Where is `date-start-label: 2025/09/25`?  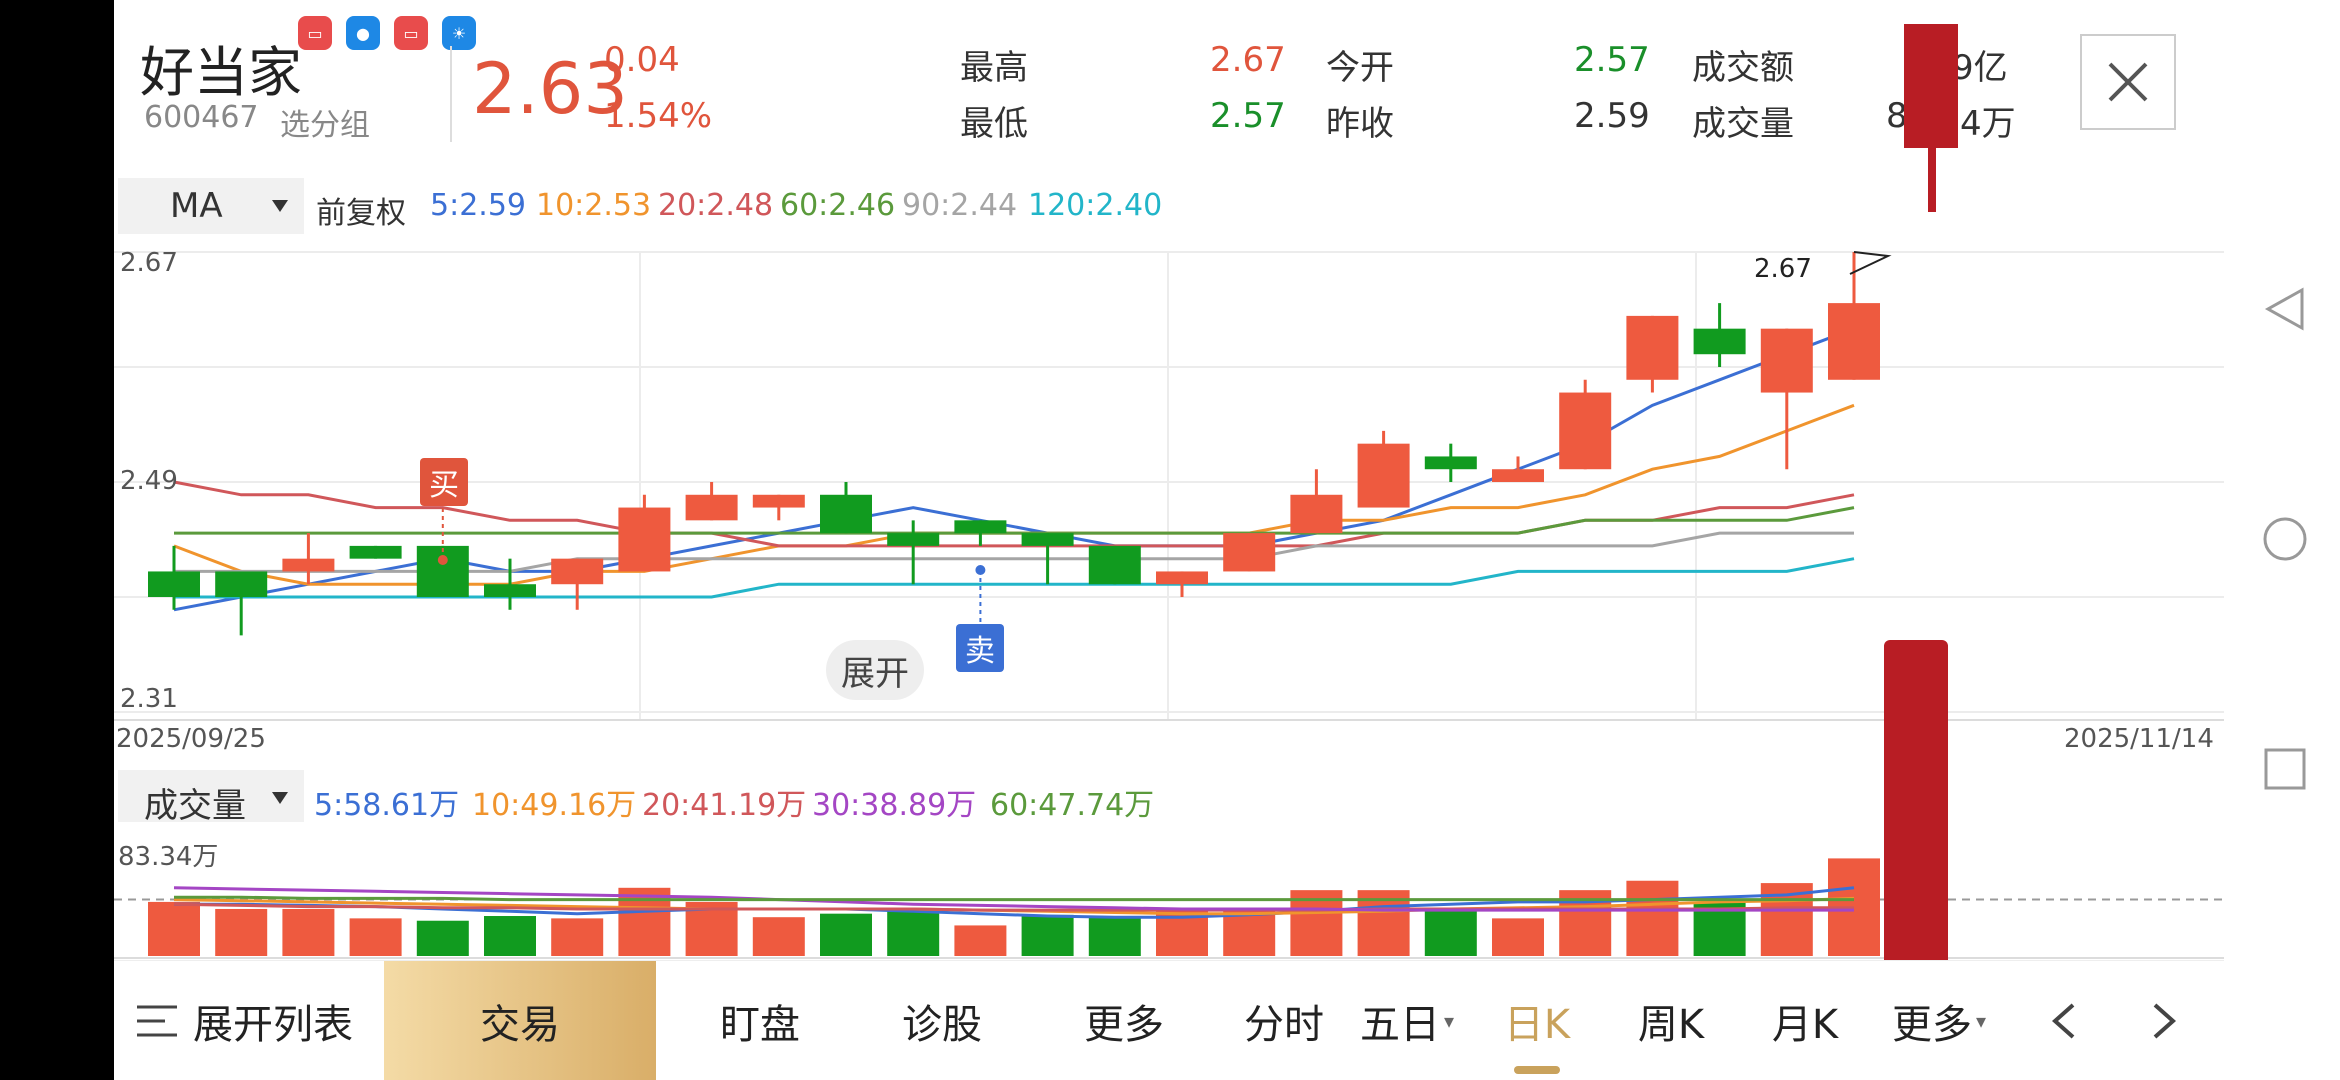 date-start-label: 2025/09/25 is located at coordinates (191, 739).